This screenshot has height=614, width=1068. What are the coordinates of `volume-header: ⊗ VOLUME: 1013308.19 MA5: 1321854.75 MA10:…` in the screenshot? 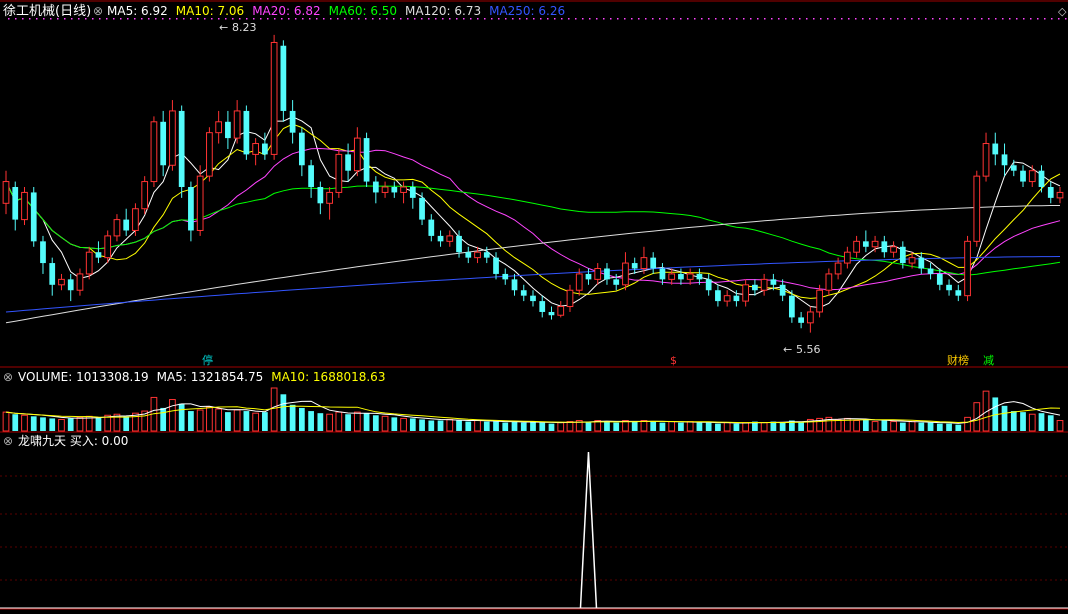 It's located at (194, 377).